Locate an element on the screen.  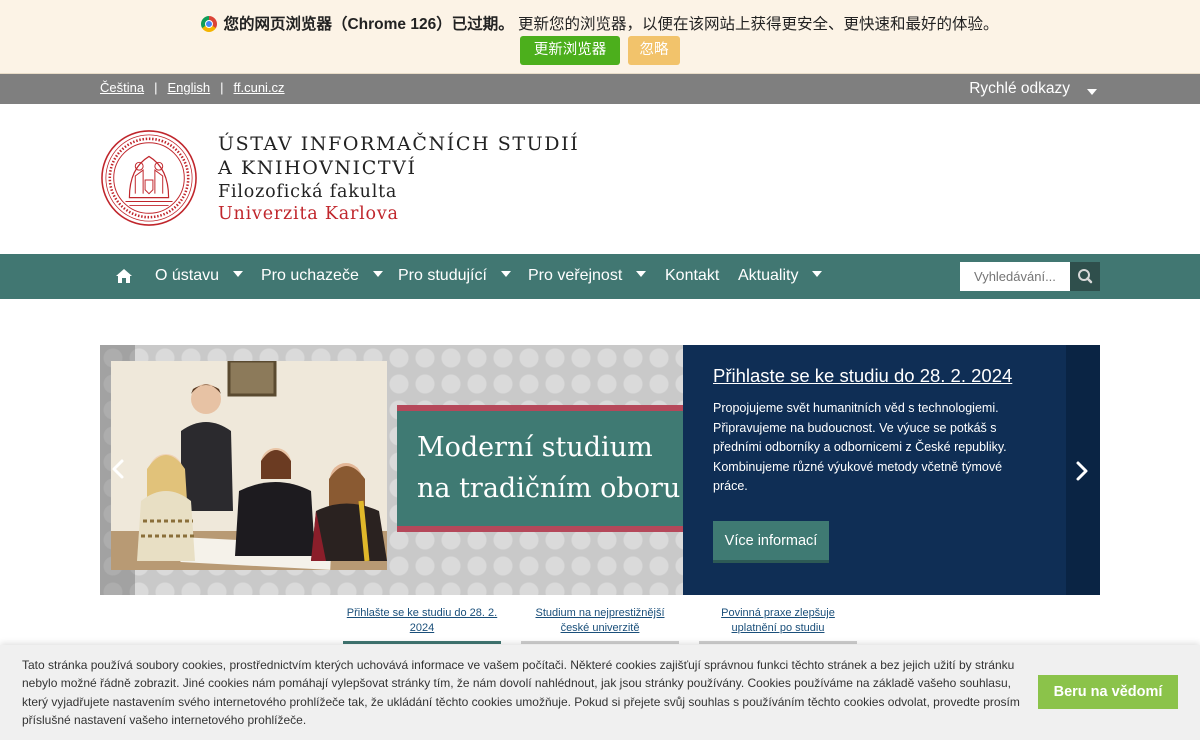
nav-item-label: Kontakt is located at coordinates (692, 275).